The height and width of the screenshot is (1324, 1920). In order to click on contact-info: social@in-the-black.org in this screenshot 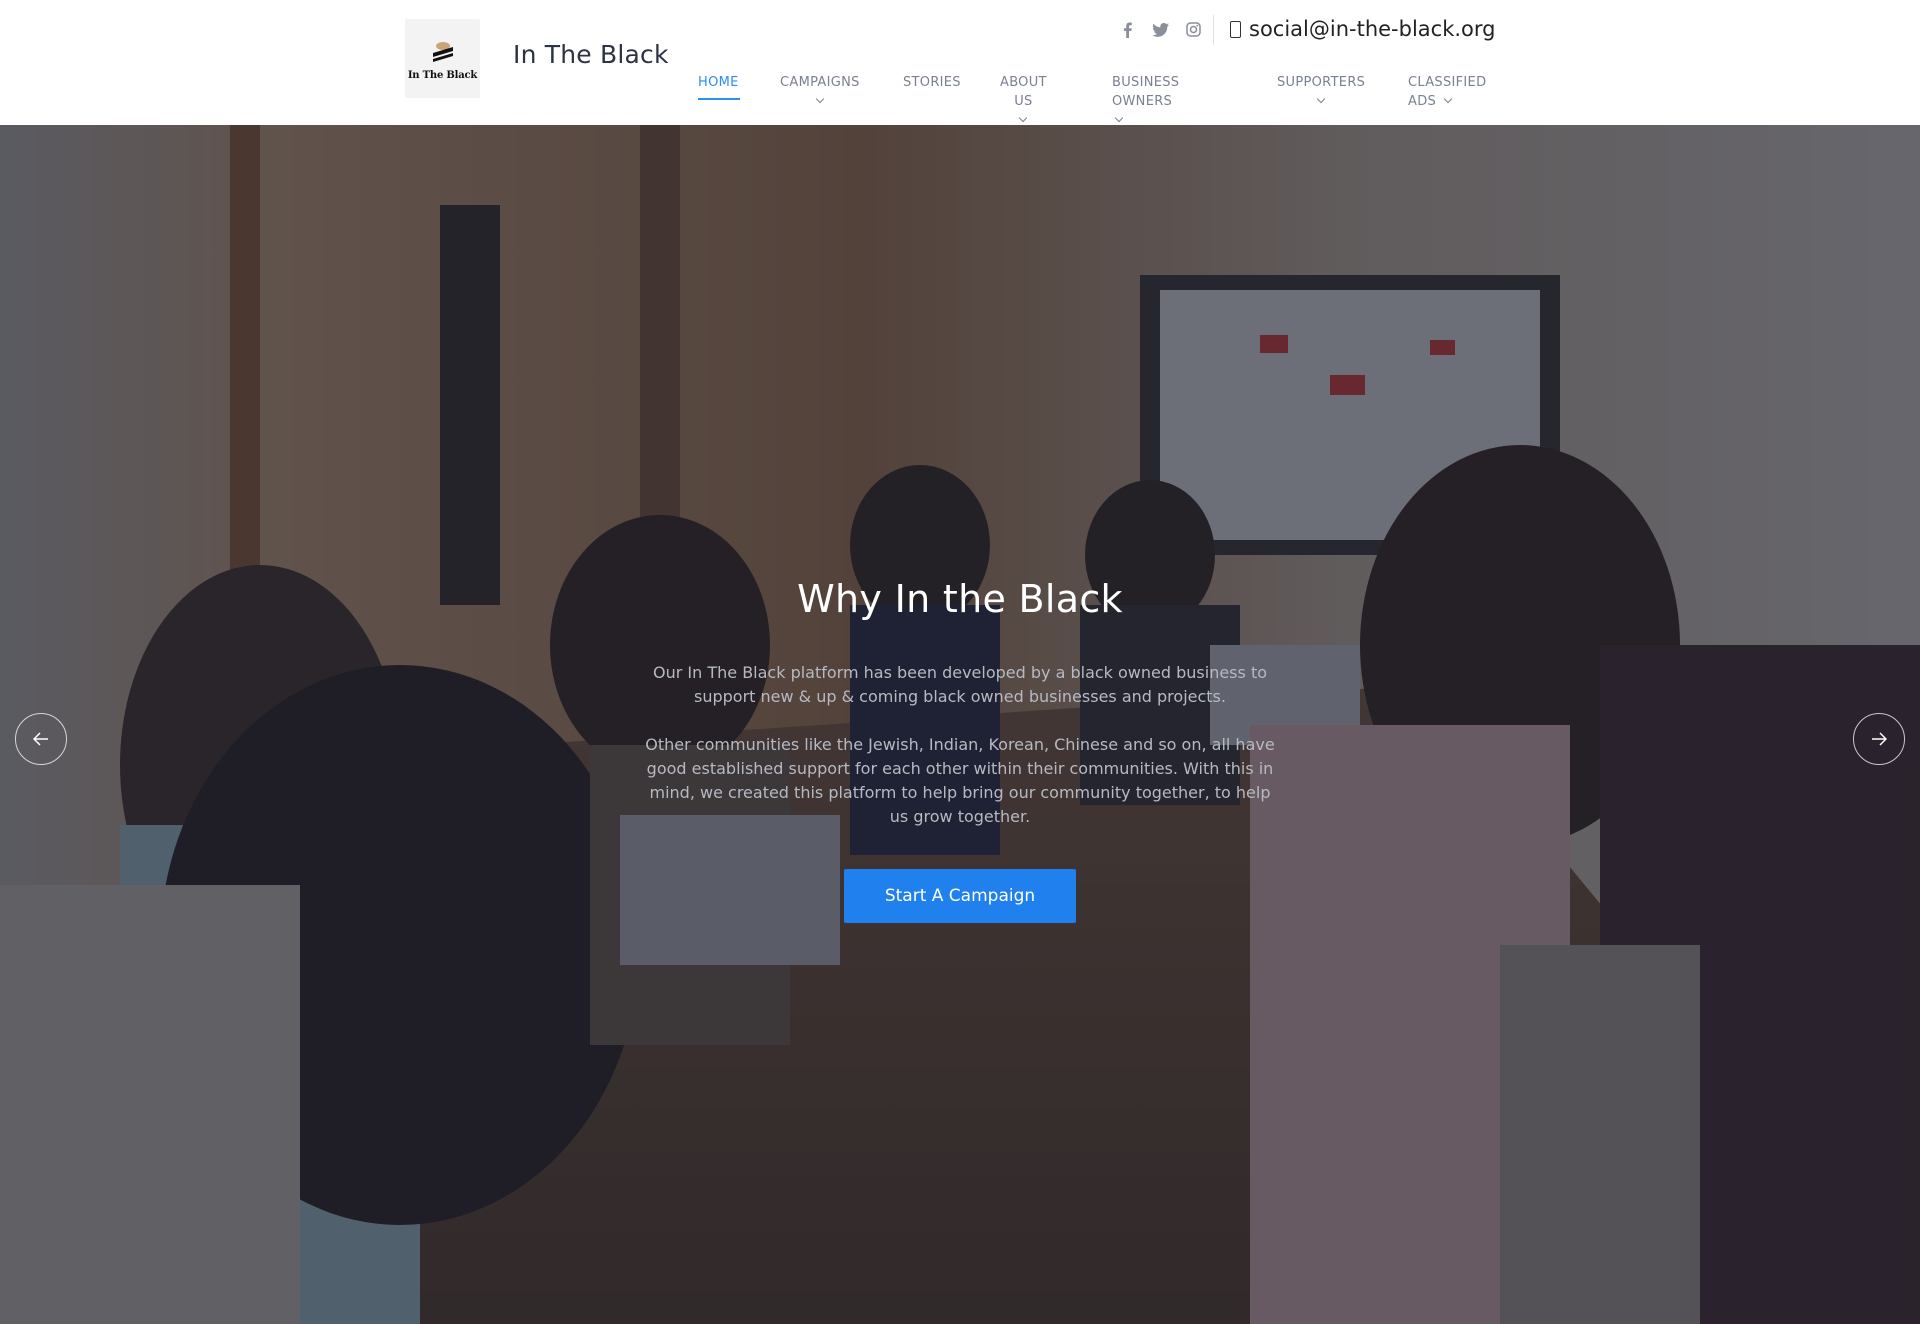, I will do `click(1363, 29)`.